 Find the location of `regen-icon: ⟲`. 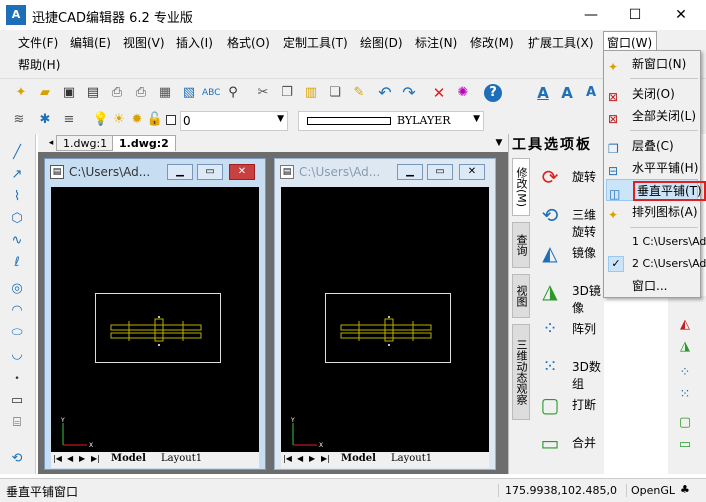

regen-icon: ⟲ is located at coordinates (17, 459).